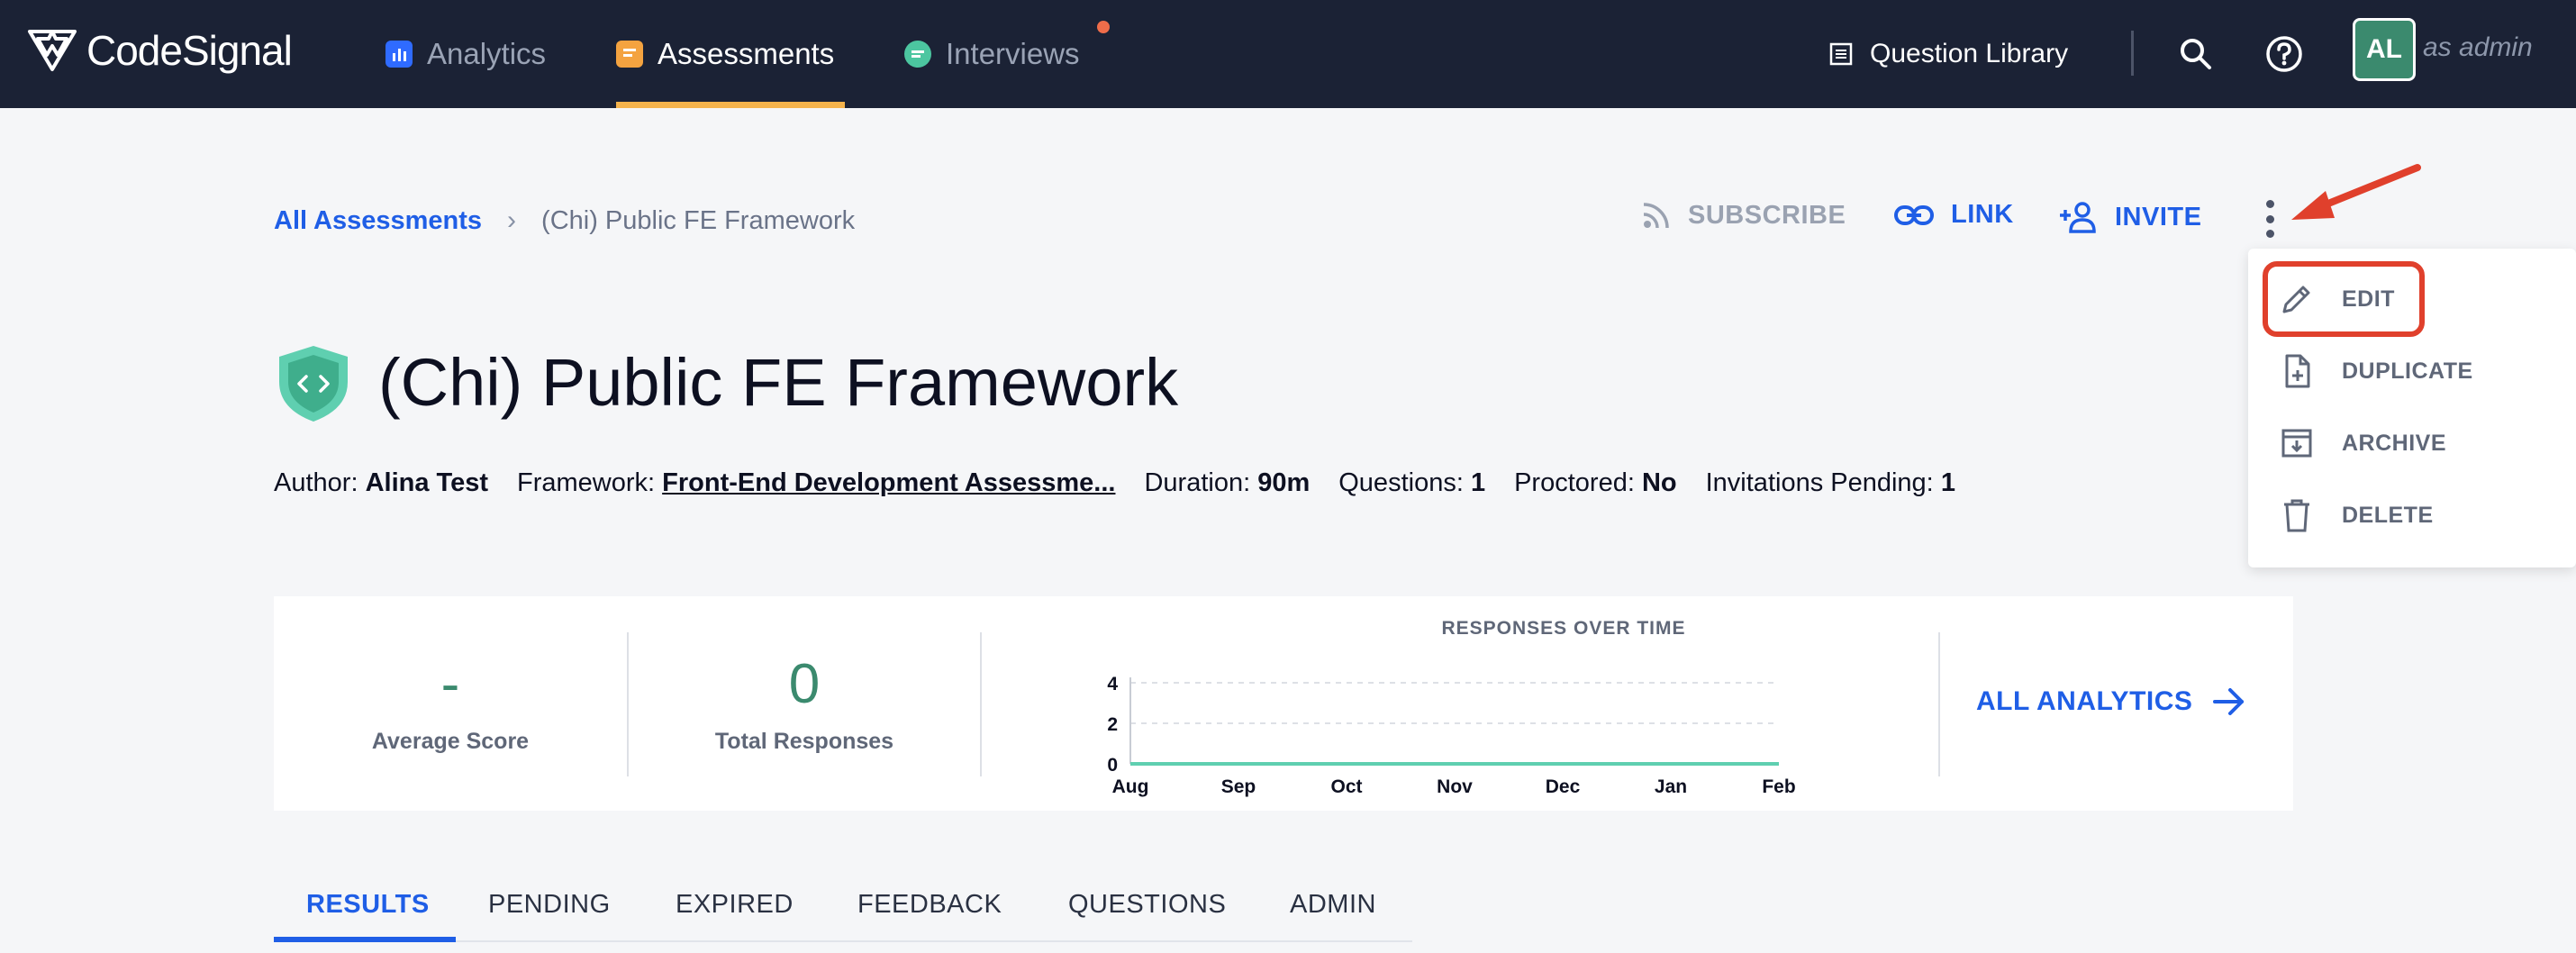  Describe the element at coordinates (1574, 482) in the screenshot. I see `meta-label: Proctored:` at that location.